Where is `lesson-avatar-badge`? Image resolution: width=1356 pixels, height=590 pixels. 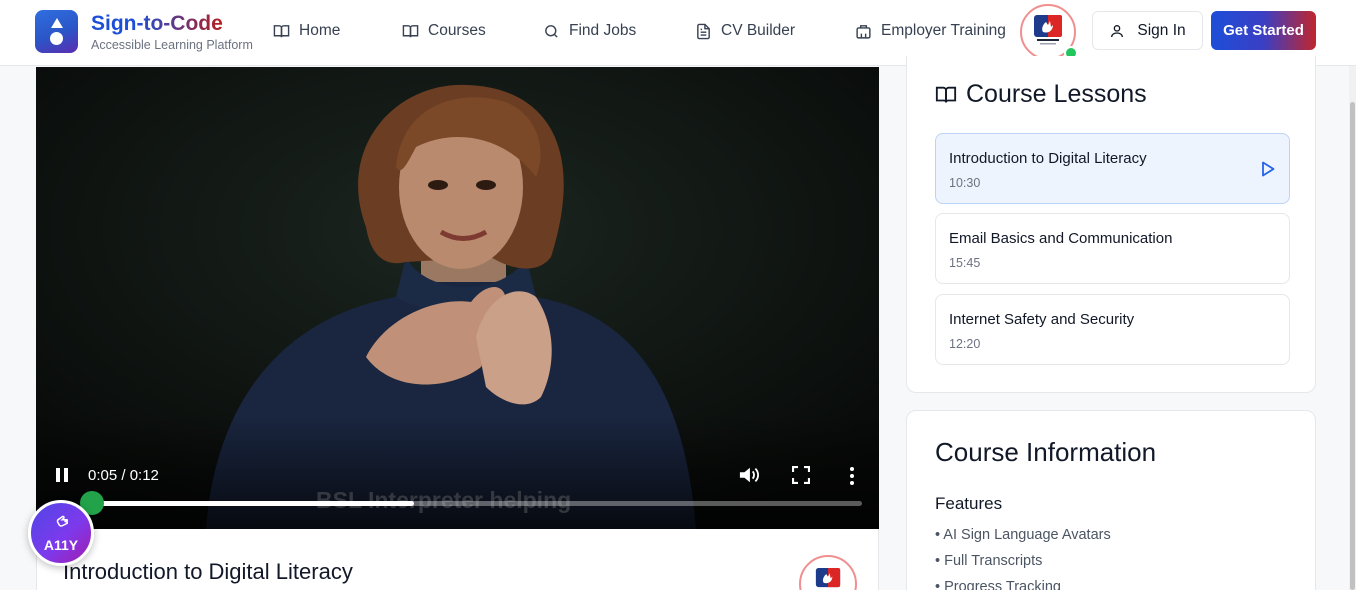
lesson-avatar-badge is located at coordinates (828, 572).